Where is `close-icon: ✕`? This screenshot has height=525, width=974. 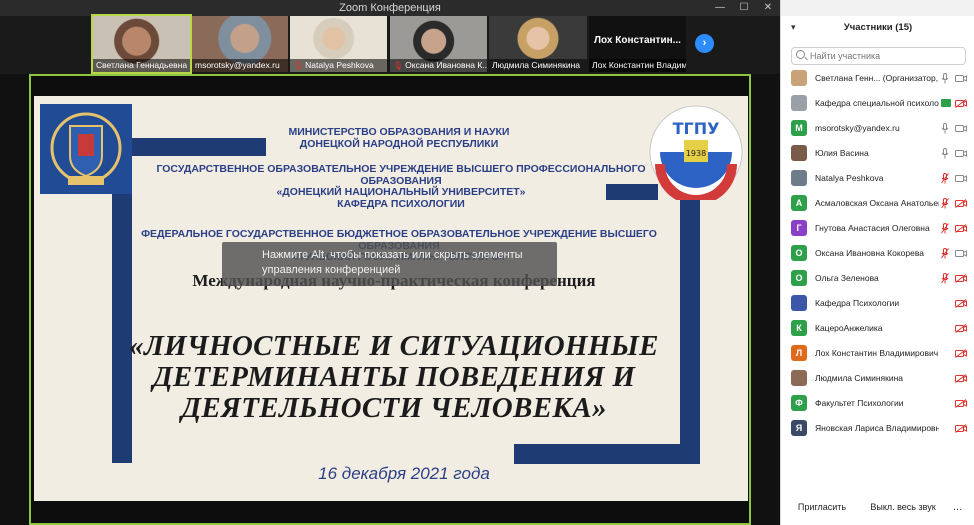 close-icon: ✕ is located at coordinates (768, 8).